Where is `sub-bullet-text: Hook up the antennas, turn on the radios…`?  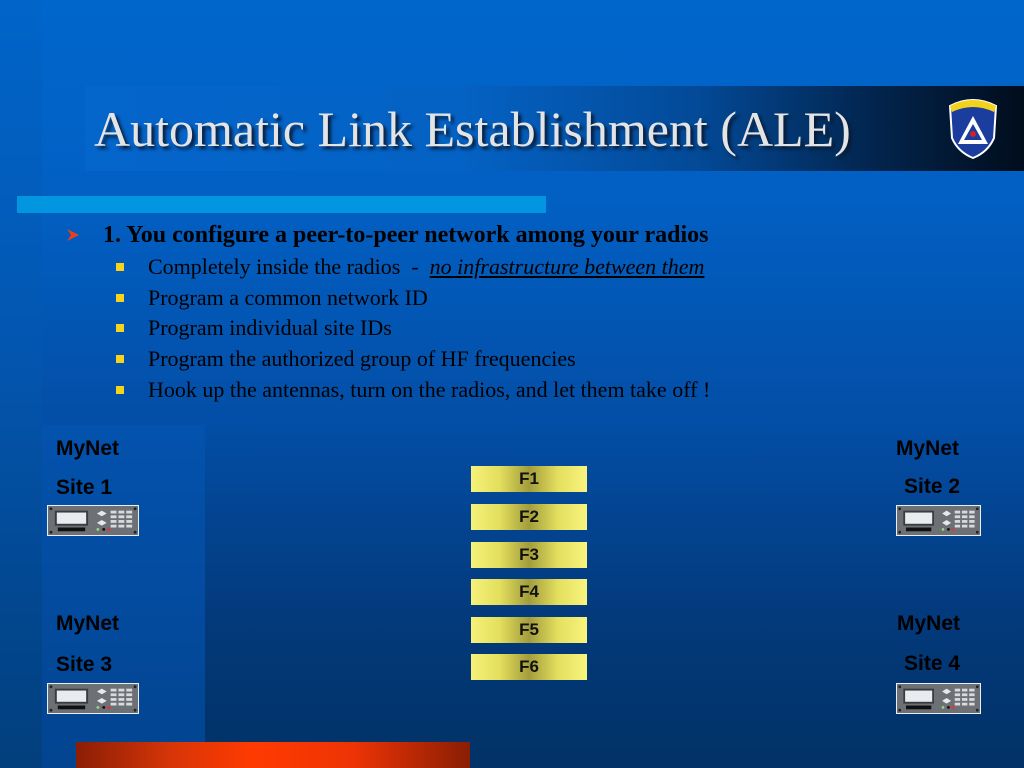
sub-bullet-text: Hook up the antennas, turn on the radios… is located at coordinates (429, 389).